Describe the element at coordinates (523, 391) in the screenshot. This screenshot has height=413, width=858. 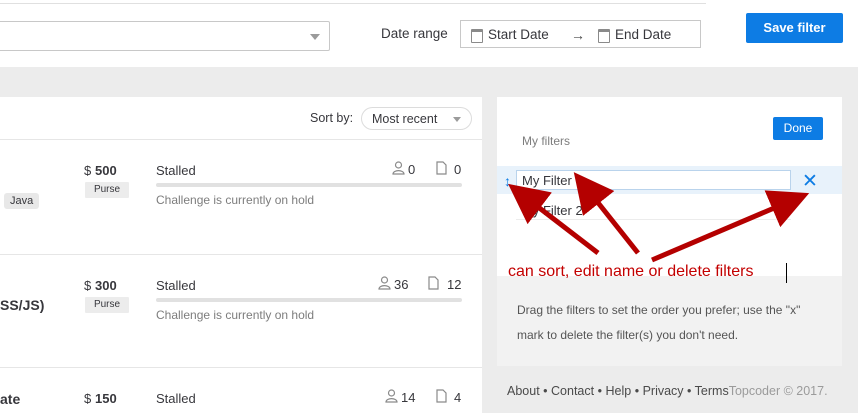
I see `footer-link-about: About` at that location.